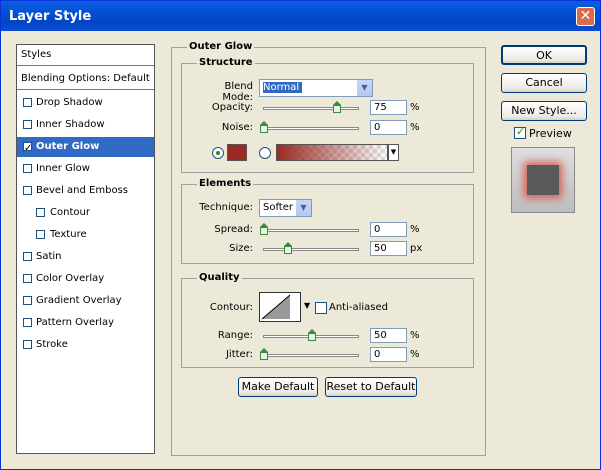 Image resolution: width=601 pixels, height=470 pixels. What do you see at coordinates (288, 248) in the screenshot?
I see `size-slider-thumb` at bounding box center [288, 248].